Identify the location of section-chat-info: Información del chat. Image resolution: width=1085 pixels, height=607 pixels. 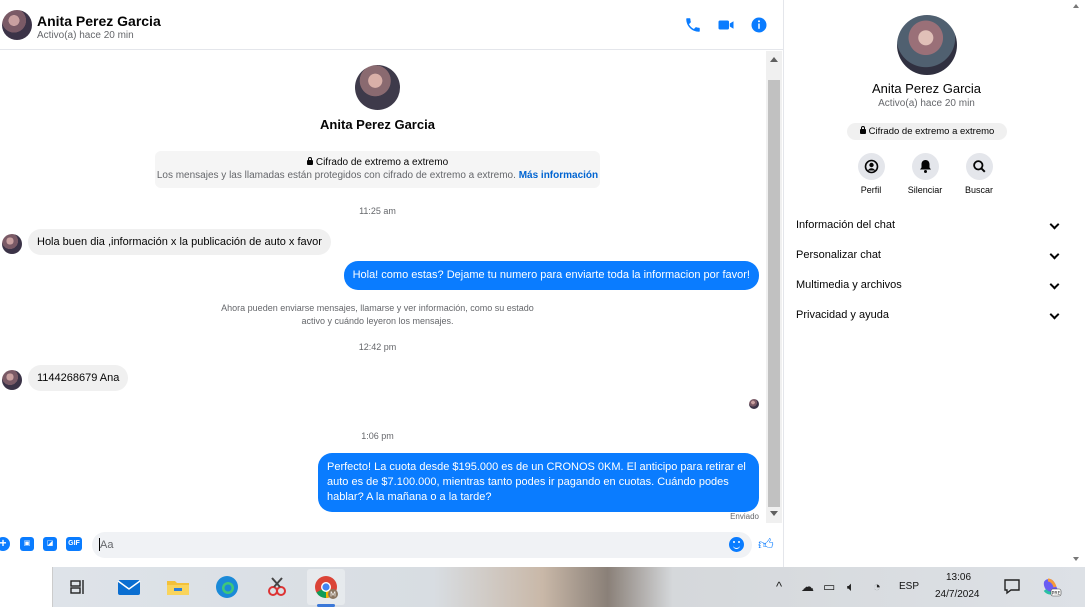
(928, 228).